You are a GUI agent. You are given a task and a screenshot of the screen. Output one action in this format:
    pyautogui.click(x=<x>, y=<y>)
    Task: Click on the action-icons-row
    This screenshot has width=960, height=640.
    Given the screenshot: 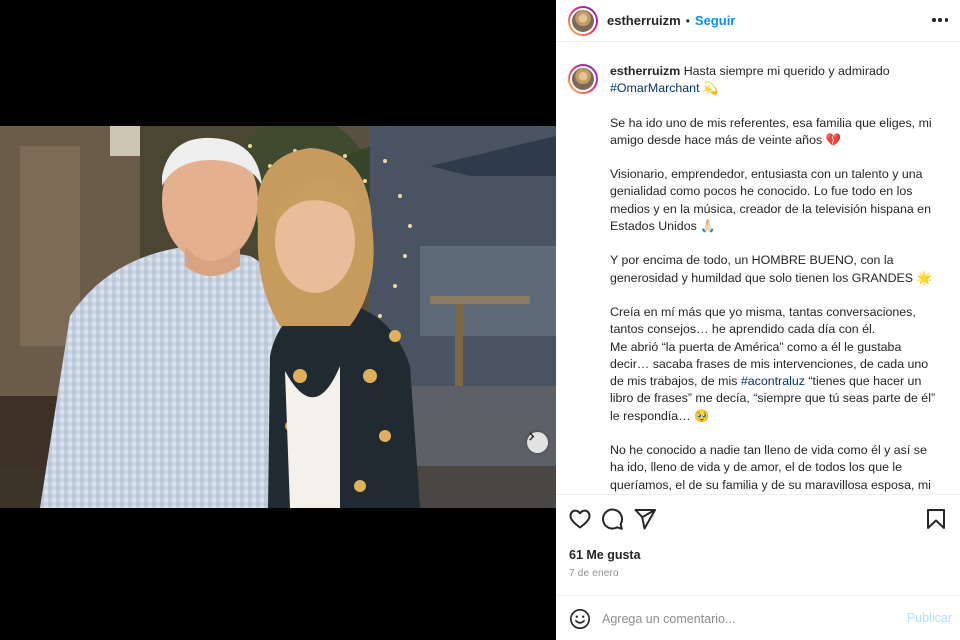 What is the action you would take?
    pyautogui.click(x=758, y=520)
    